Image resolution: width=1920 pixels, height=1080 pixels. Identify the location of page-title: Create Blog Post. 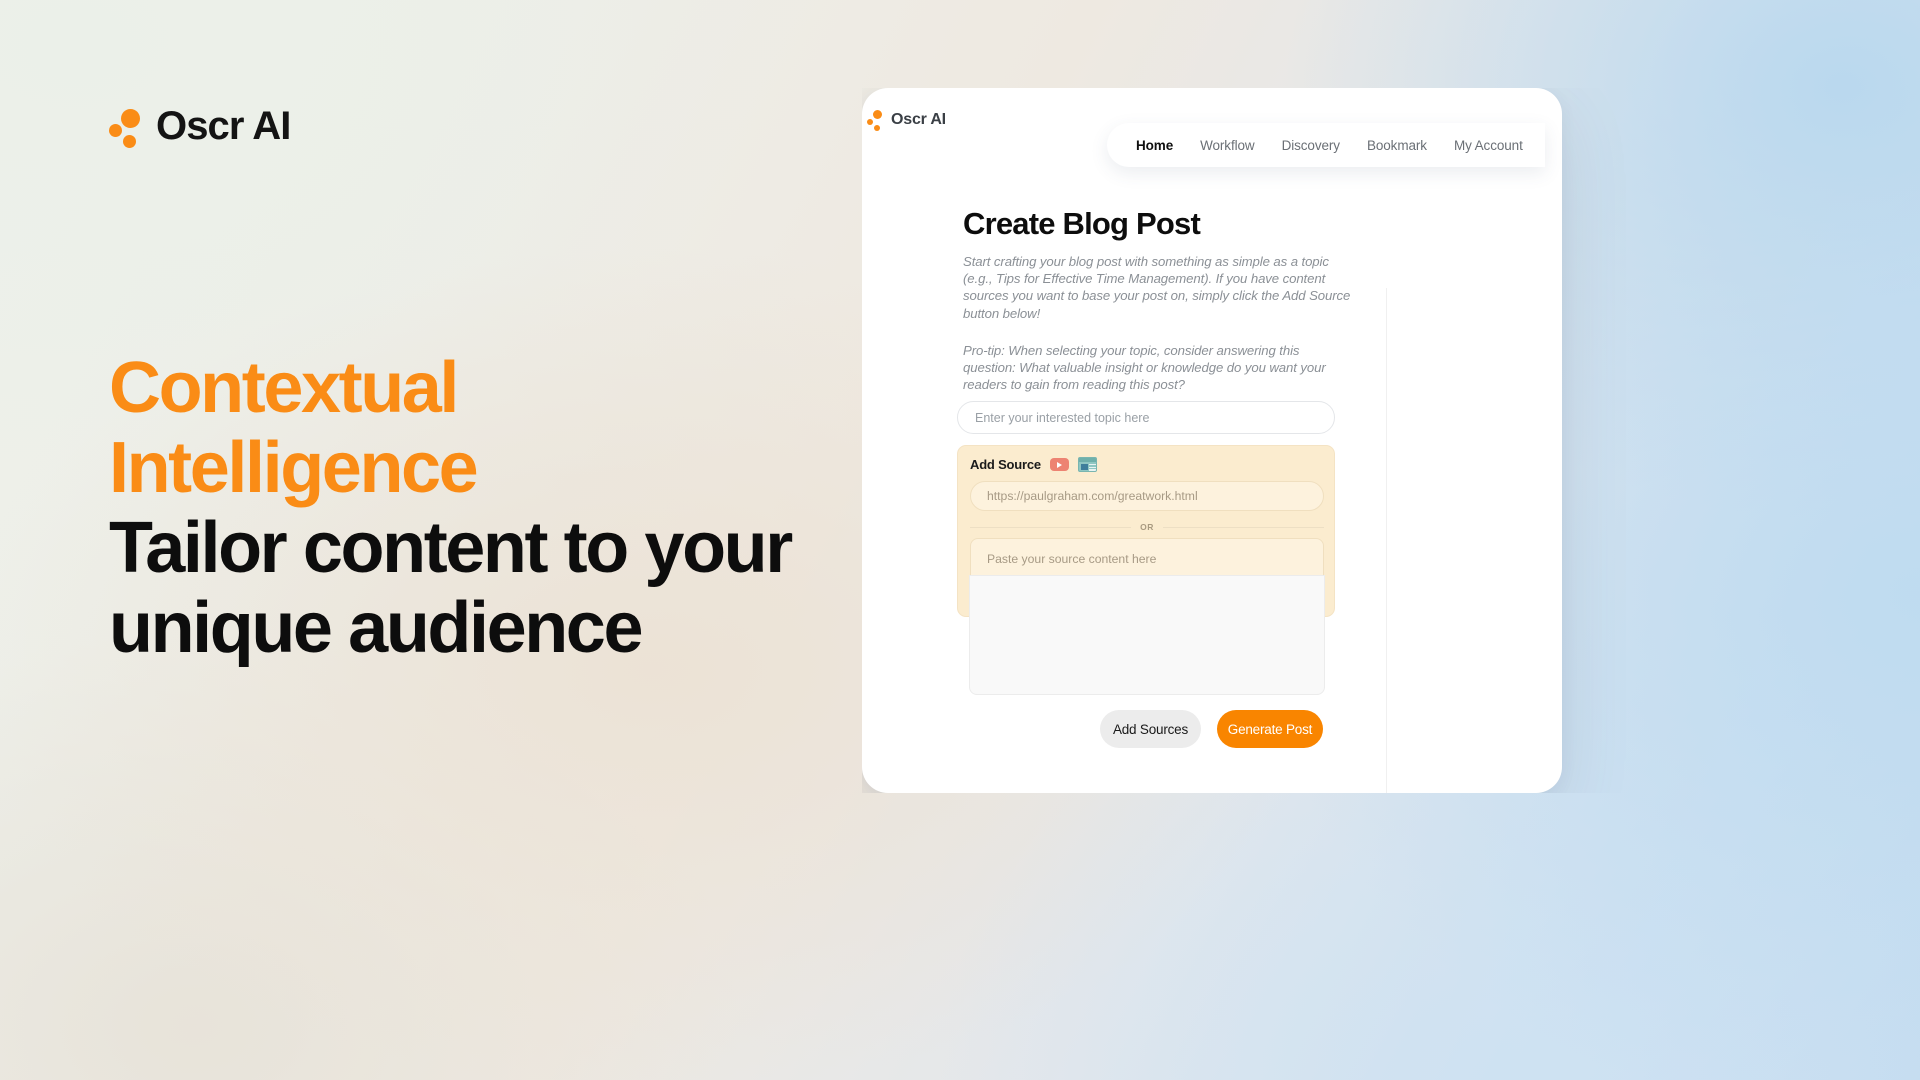
(1082, 223).